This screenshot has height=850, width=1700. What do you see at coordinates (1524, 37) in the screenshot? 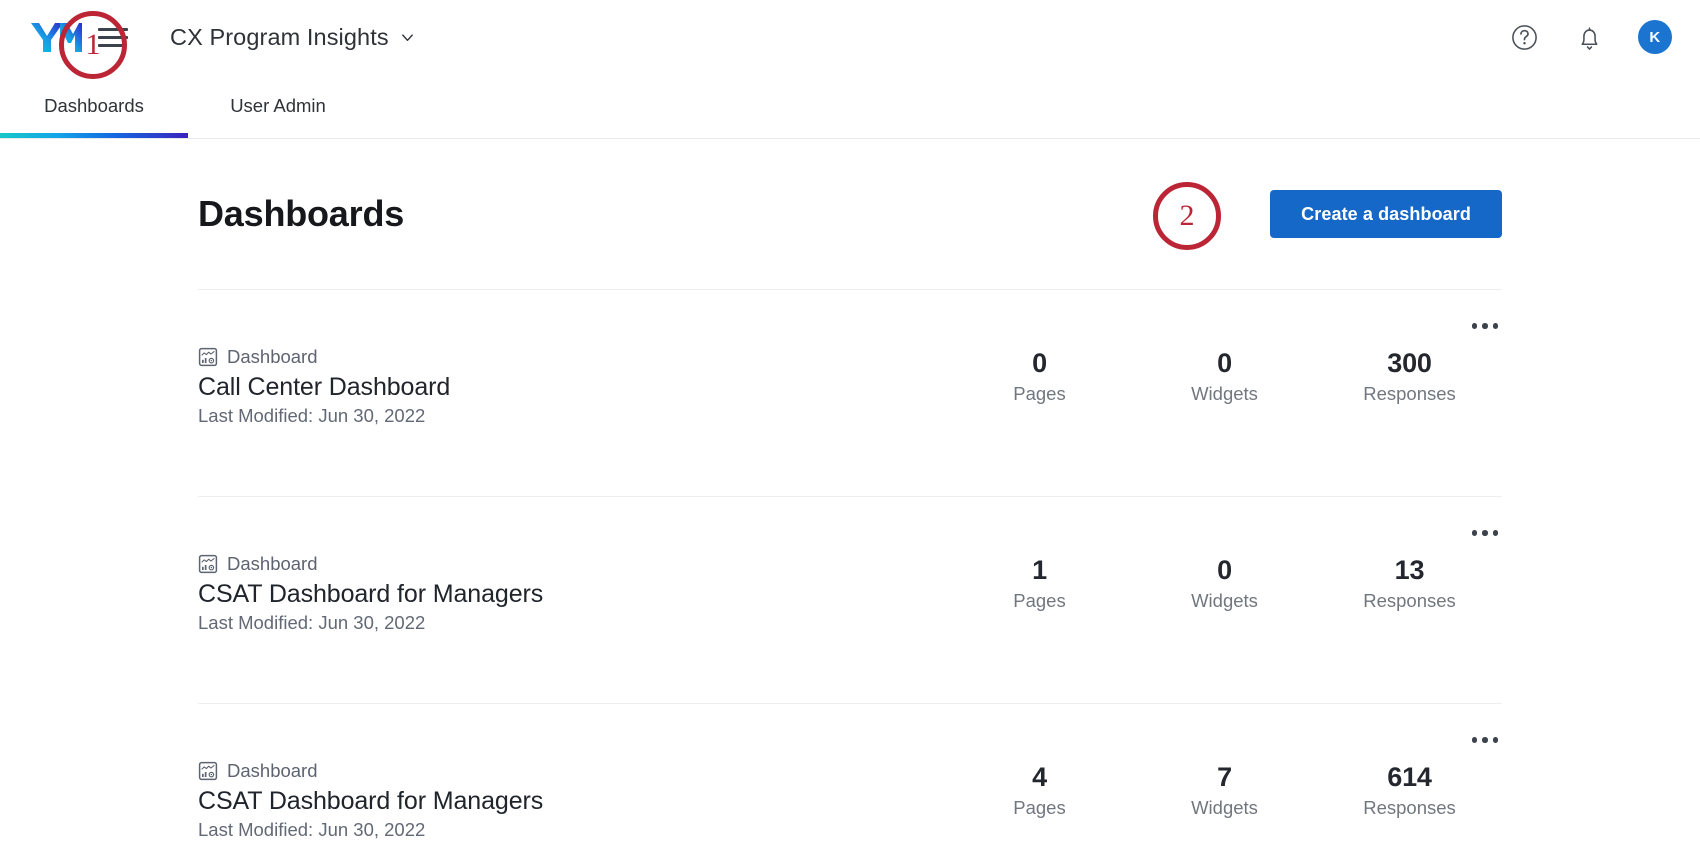
I see `question-mark-circle-icon` at bounding box center [1524, 37].